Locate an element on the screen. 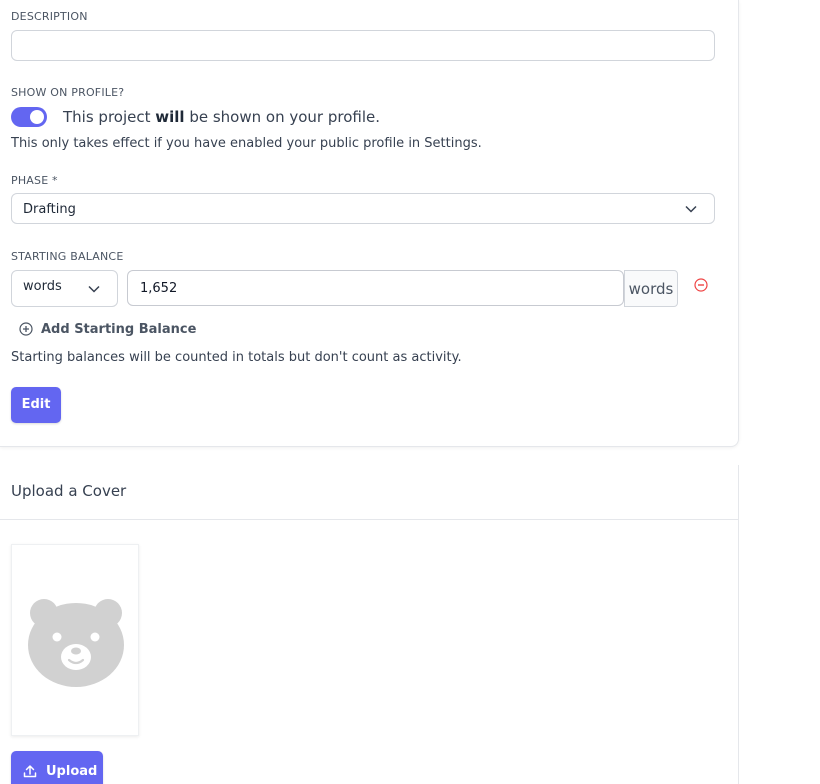 The width and height of the screenshot is (820, 784). unit-value: words is located at coordinates (42, 286).